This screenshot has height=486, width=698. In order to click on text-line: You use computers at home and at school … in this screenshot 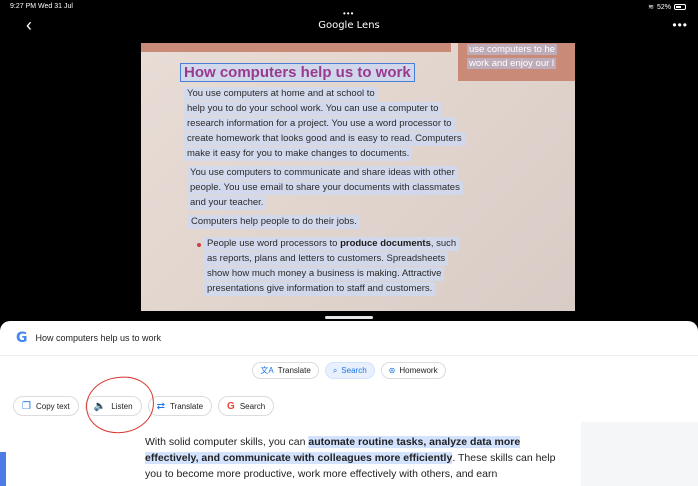, I will do `click(281, 94)`.